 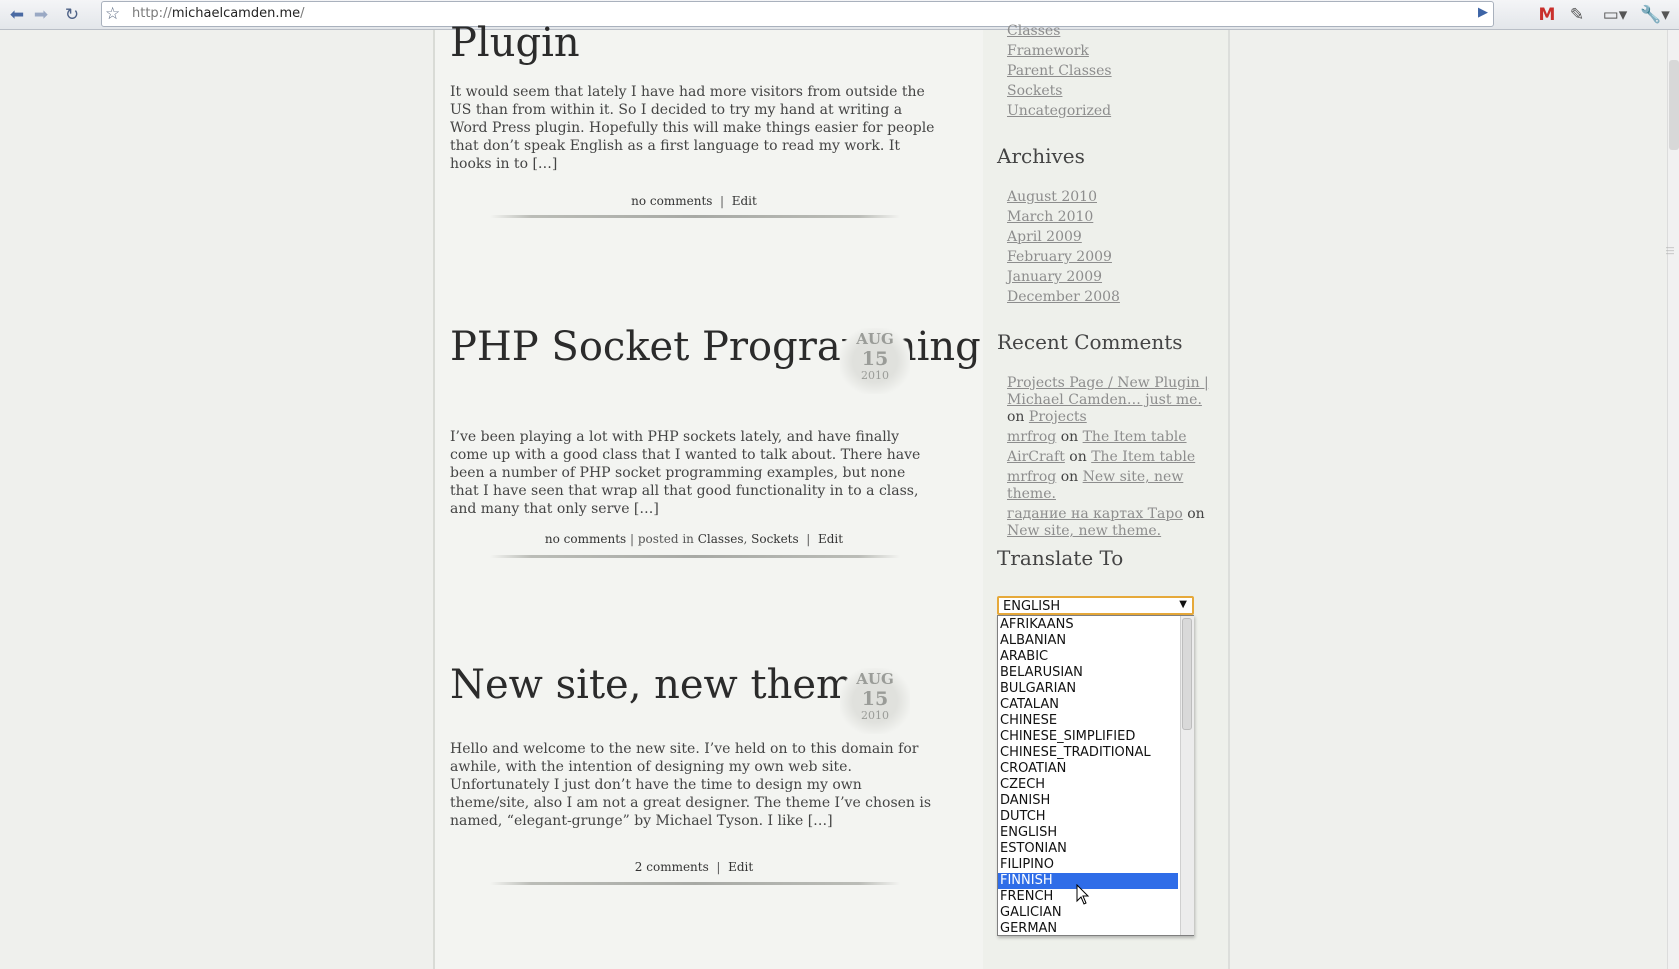 I want to click on posted-in-label: | posted in, so click(x=662, y=539).